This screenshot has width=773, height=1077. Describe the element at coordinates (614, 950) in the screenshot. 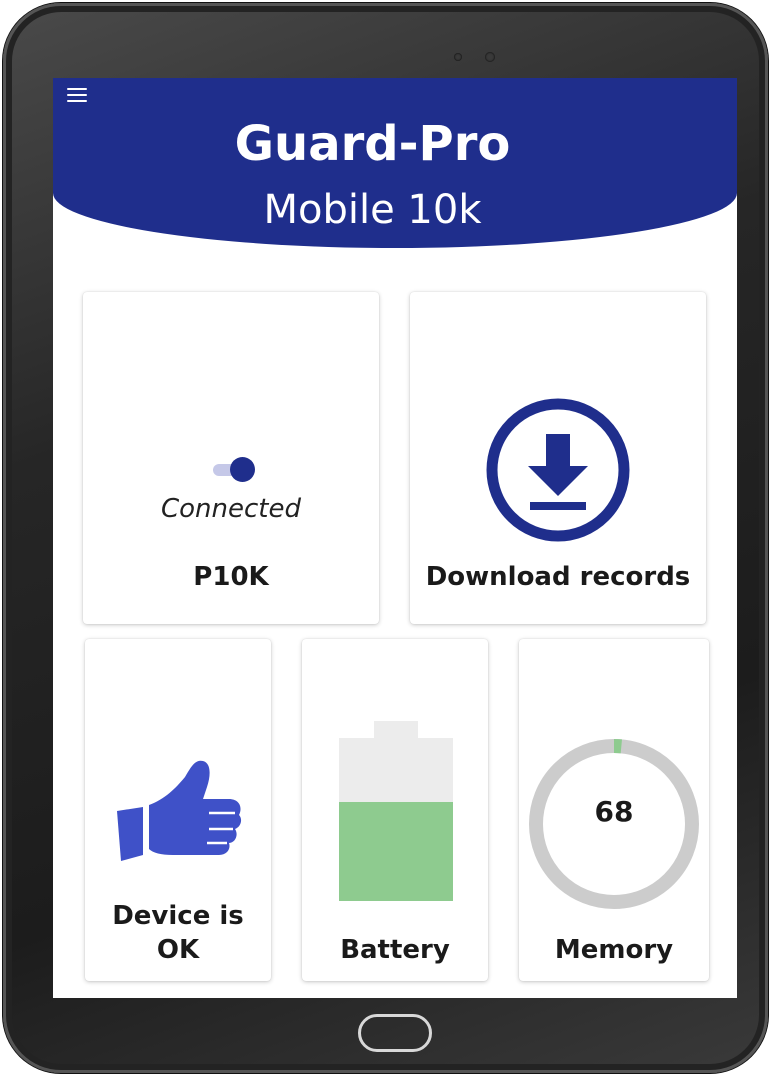

I see `memory-label: Memory` at that location.